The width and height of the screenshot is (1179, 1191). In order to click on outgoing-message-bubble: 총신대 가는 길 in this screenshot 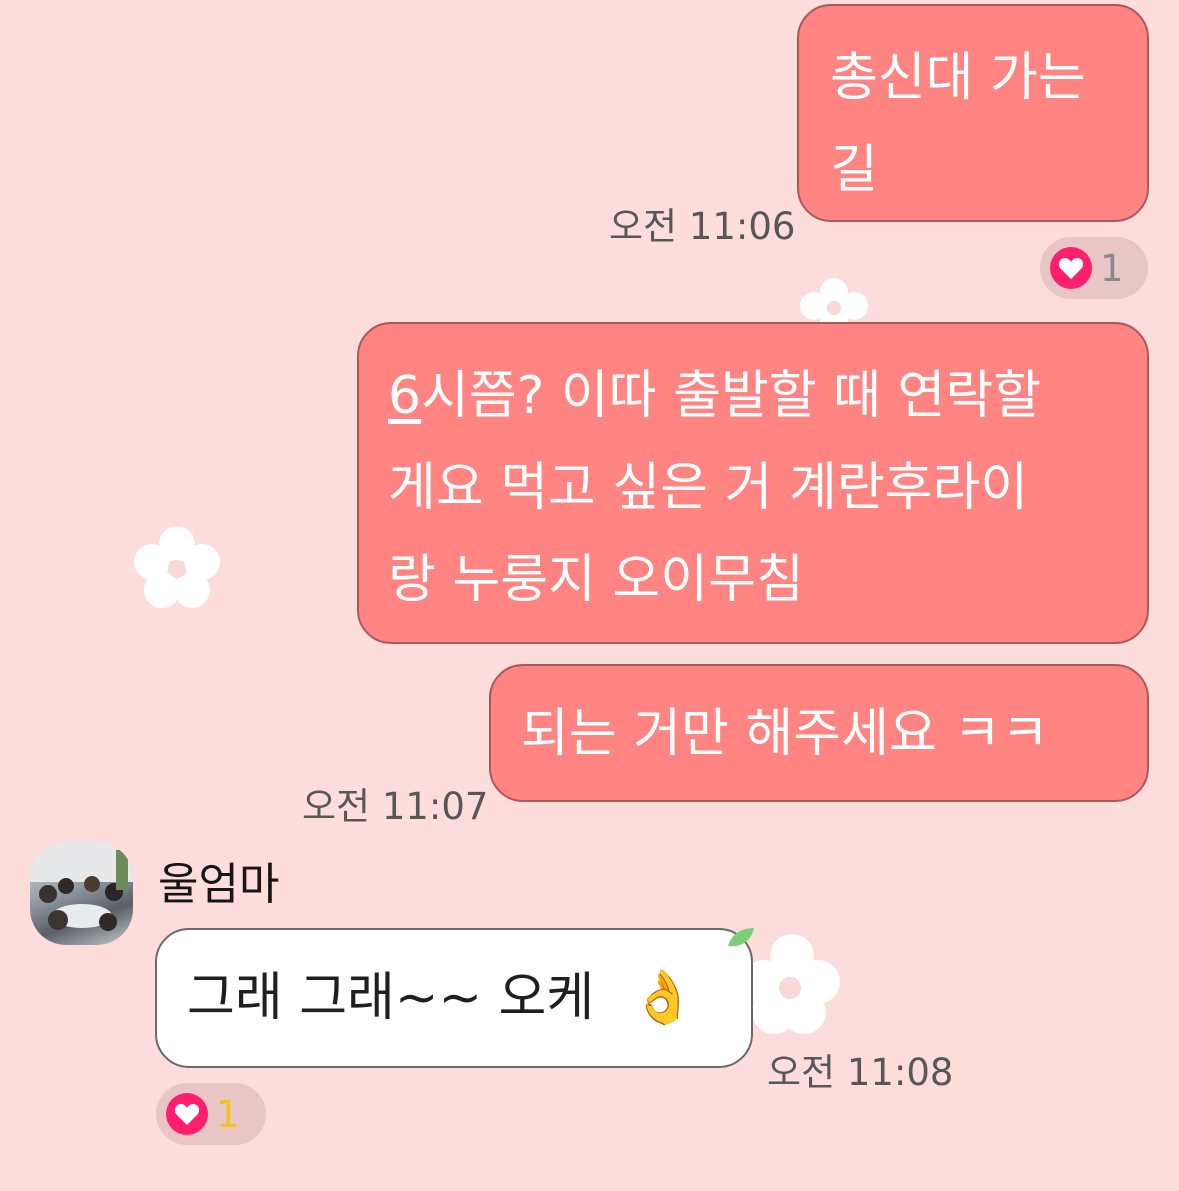, I will do `click(973, 113)`.